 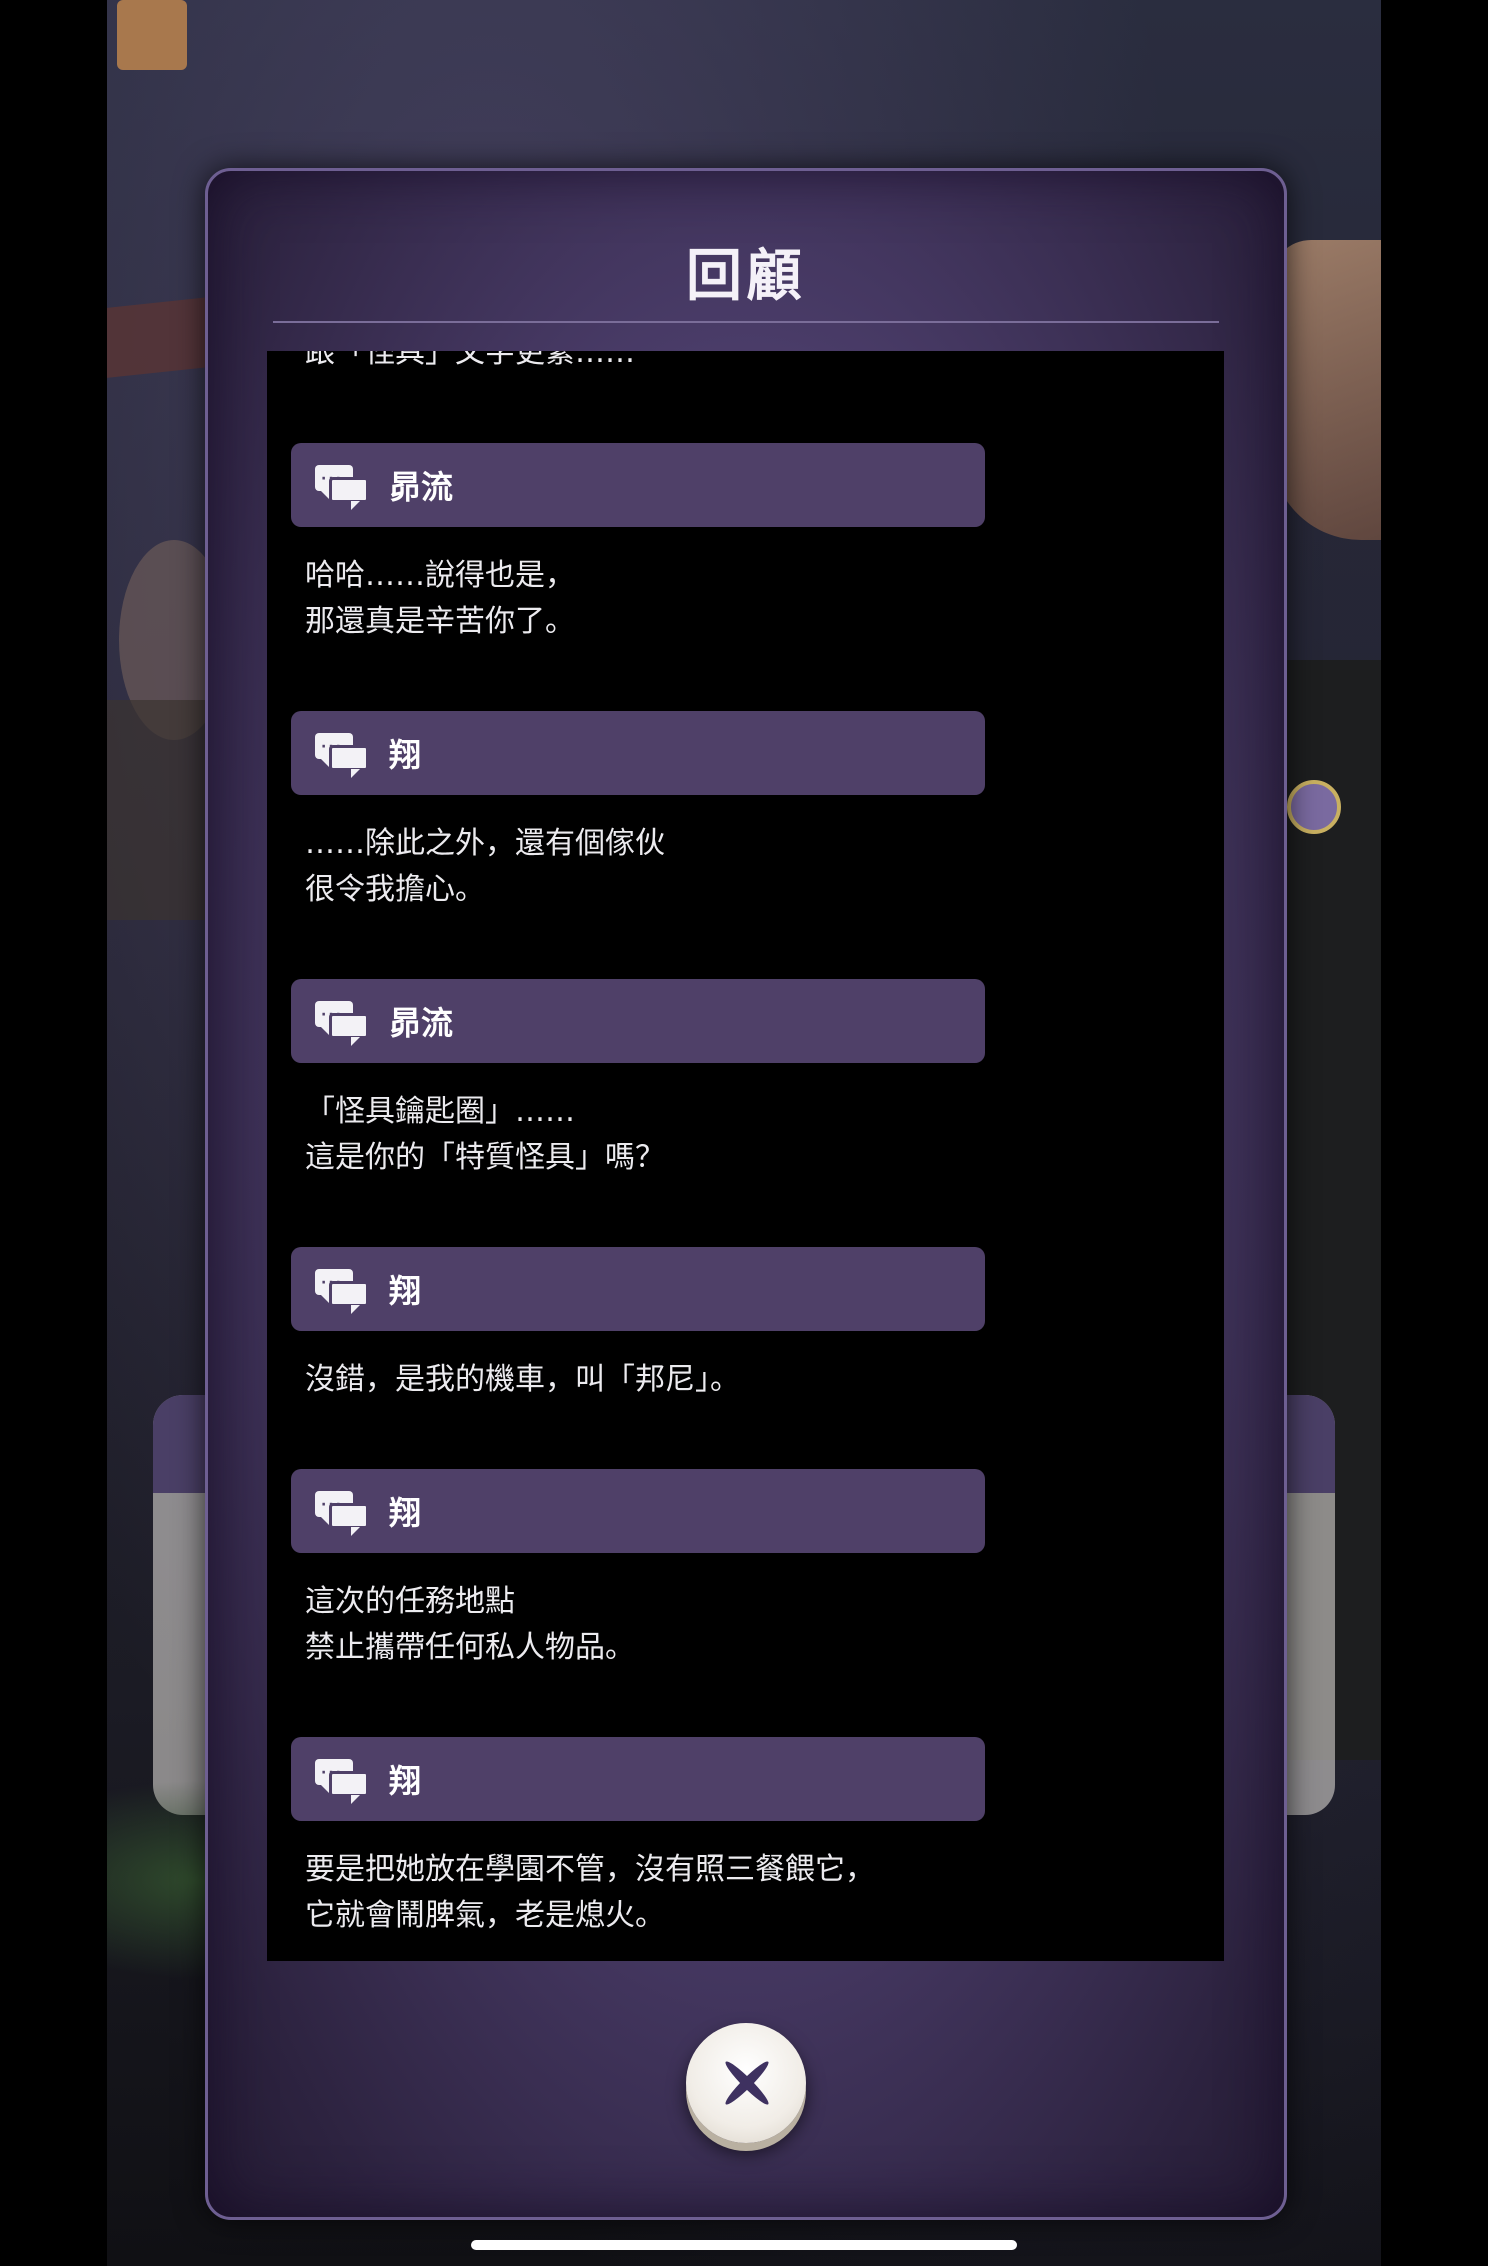 What do you see at coordinates (440, 621) in the screenshot?
I see `dialogue-line: 那還真是辛苦你了。` at bounding box center [440, 621].